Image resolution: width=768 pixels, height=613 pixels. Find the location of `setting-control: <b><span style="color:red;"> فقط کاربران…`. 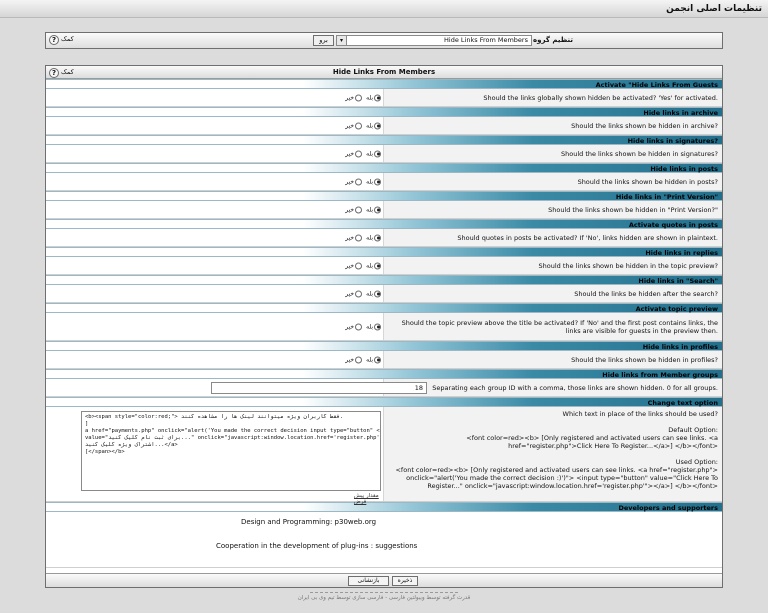

setting-control: <b><span style="color:red;"> فقط کاربران… is located at coordinates (215, 456).